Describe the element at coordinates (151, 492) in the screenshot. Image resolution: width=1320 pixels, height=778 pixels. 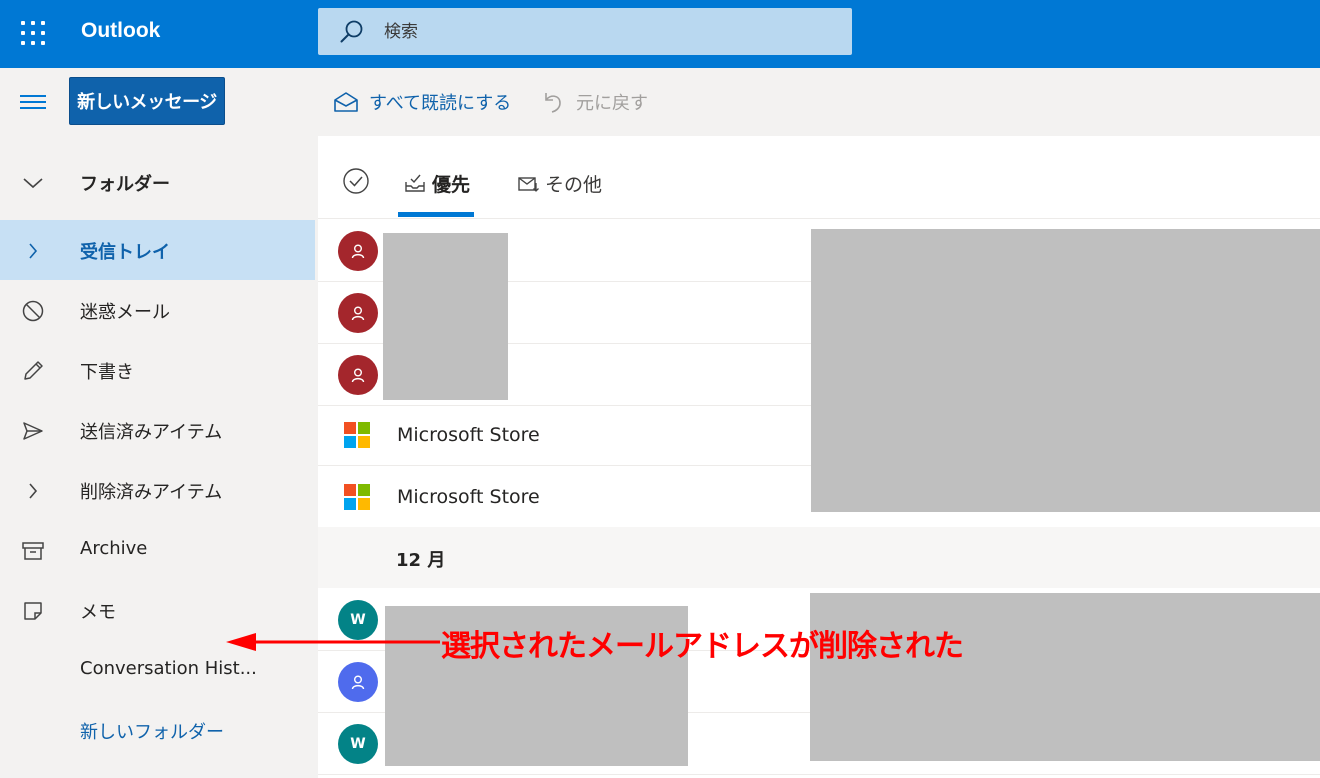
I see `sidebar-item-label: 削除済みアイテム` at that location.